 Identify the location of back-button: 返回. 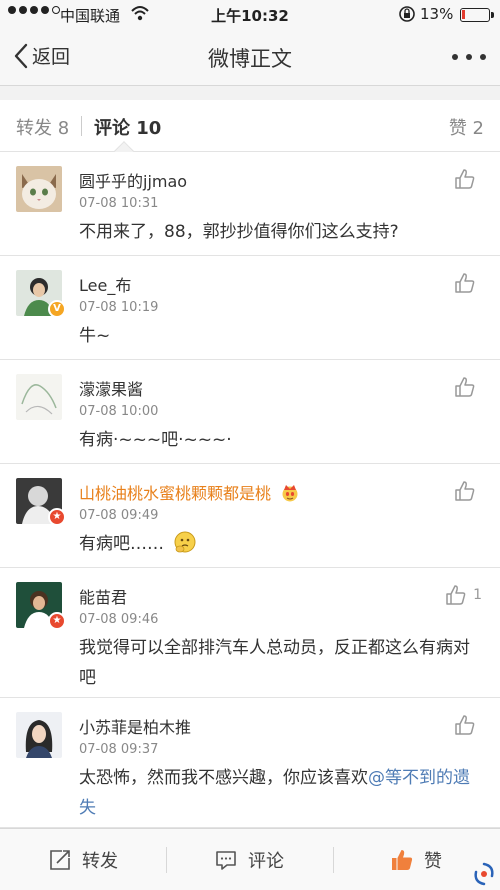
(42, 55).